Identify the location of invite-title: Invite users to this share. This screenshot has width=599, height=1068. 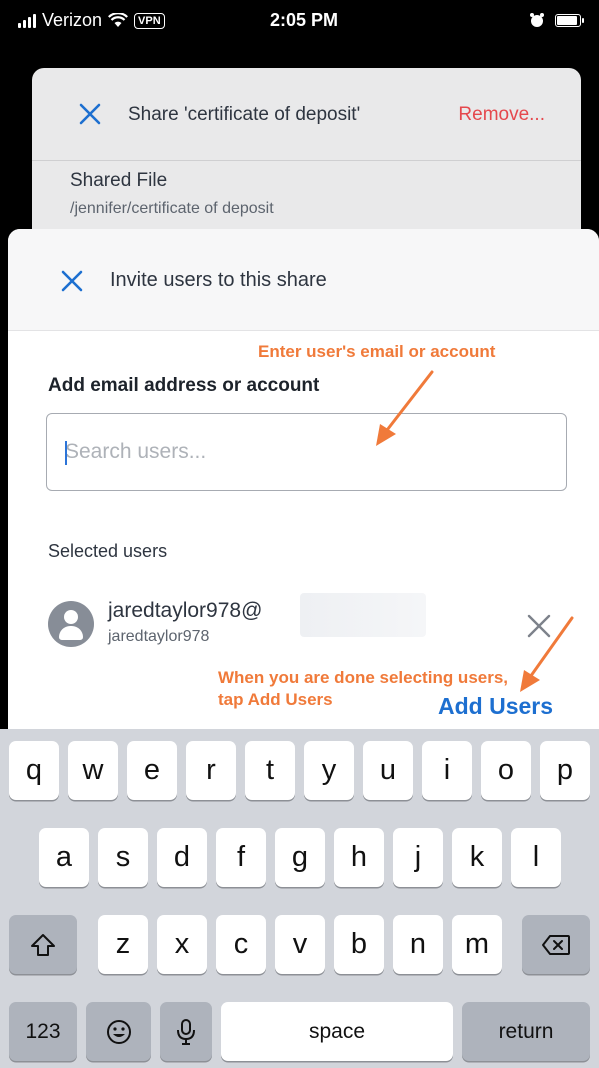
(218, 280).